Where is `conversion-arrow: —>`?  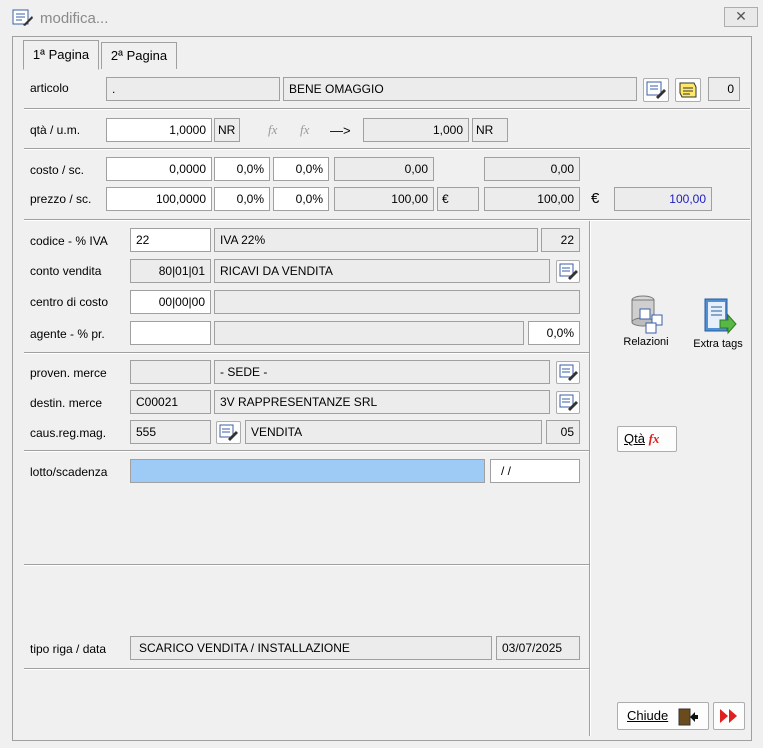 conversion-arrow: —> is located at coordinates (340, 130).